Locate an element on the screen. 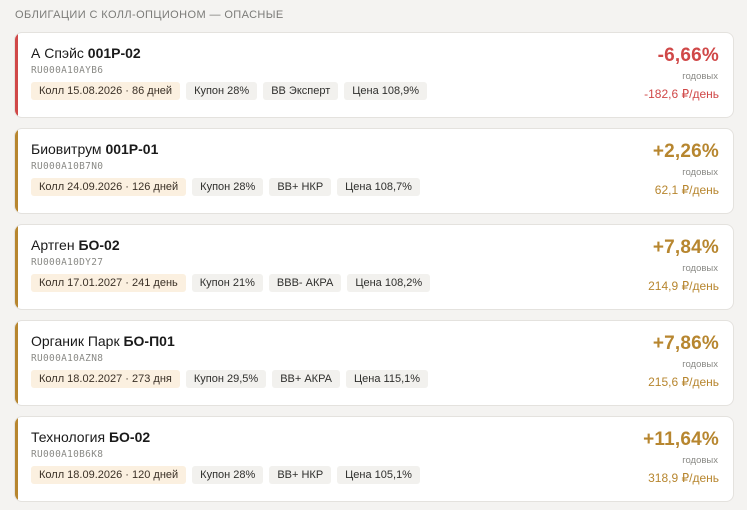 This screenshot has height=510, width=747. bond-name: Органик Парк БО-П01 is located at coordinates (103, 341).